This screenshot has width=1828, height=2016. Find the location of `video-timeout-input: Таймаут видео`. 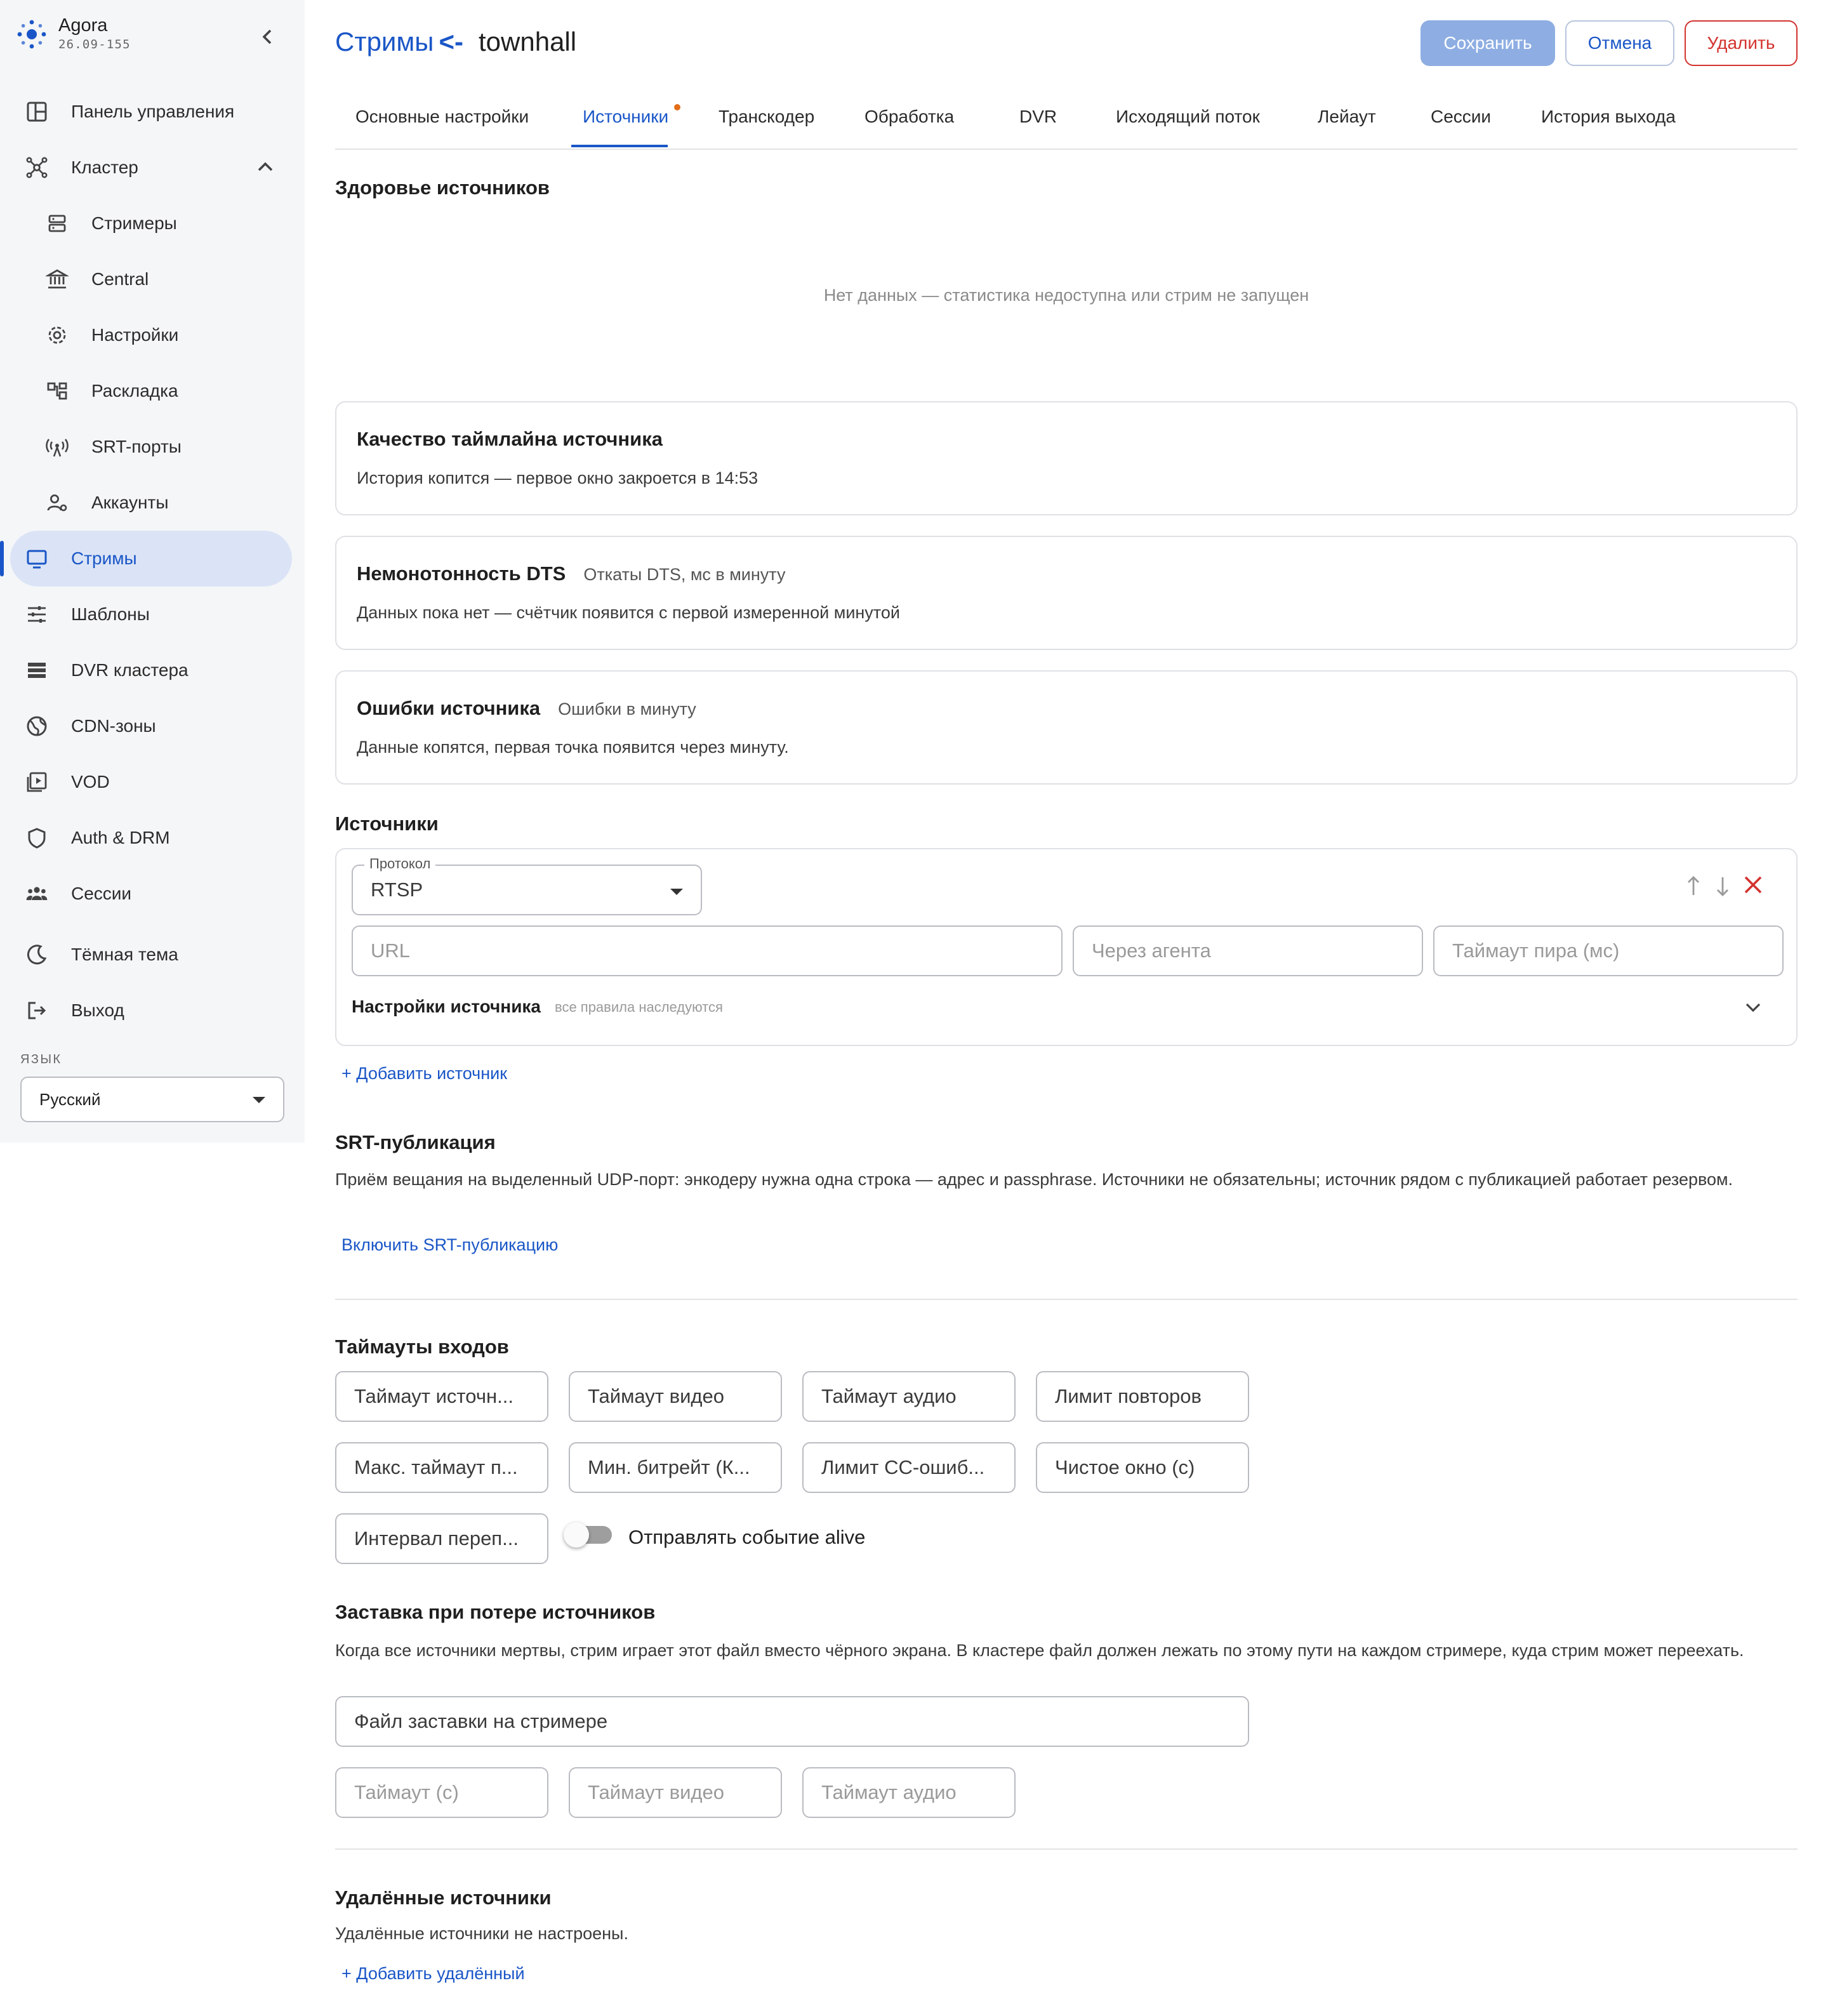

video-timeout-input: Таймаут видео is located at coordinates (675, 1396).